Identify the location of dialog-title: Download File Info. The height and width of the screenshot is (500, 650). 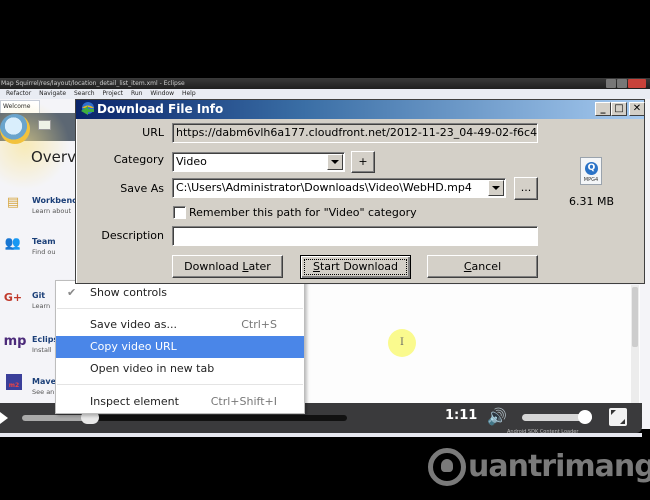
(160, 109).